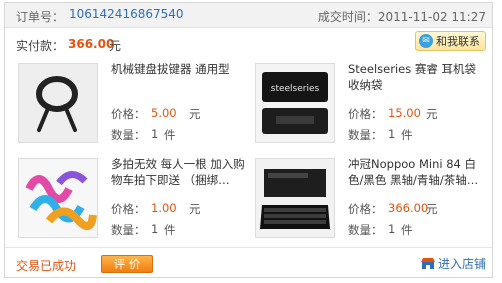  Describe the element at coordinates (58, 198) in the screenshot. I see `item-thumbnail-cable-ties` at that location.